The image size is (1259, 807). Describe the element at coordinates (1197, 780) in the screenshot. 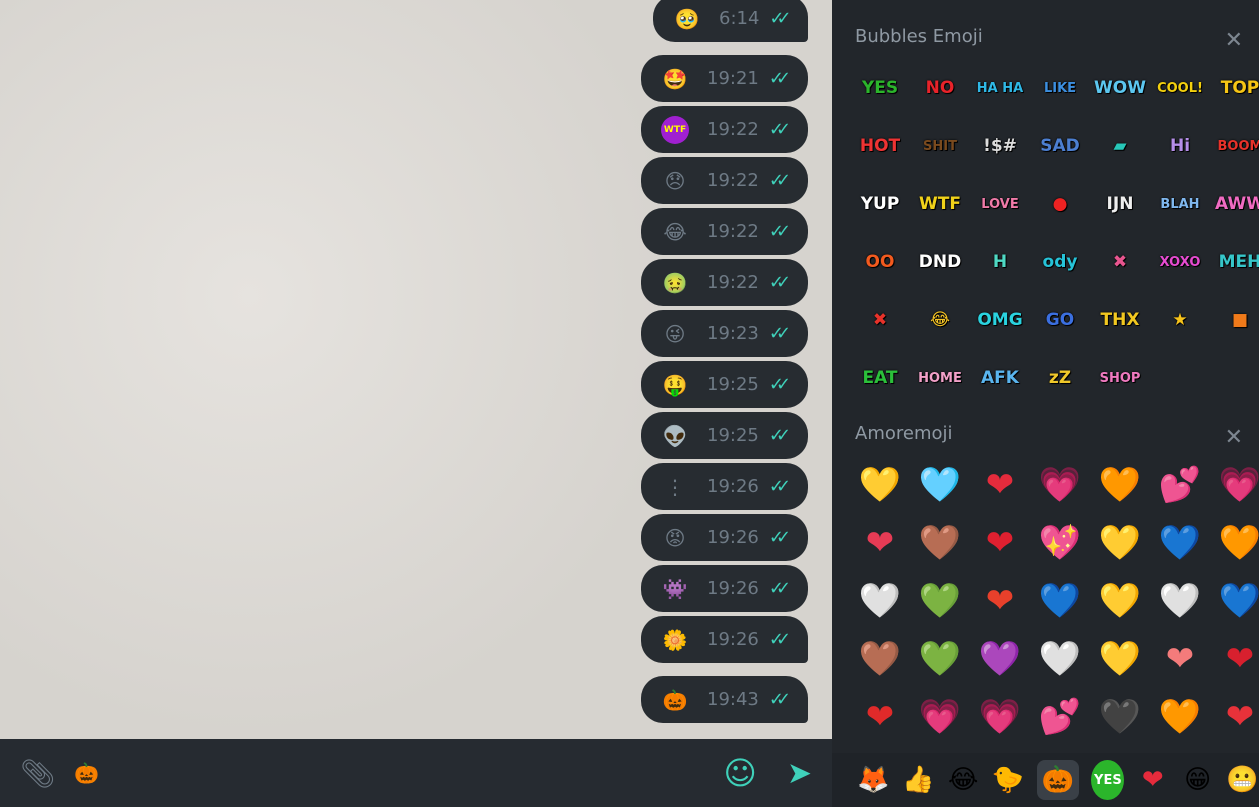

I see `grin-icon: 😁` at that location.